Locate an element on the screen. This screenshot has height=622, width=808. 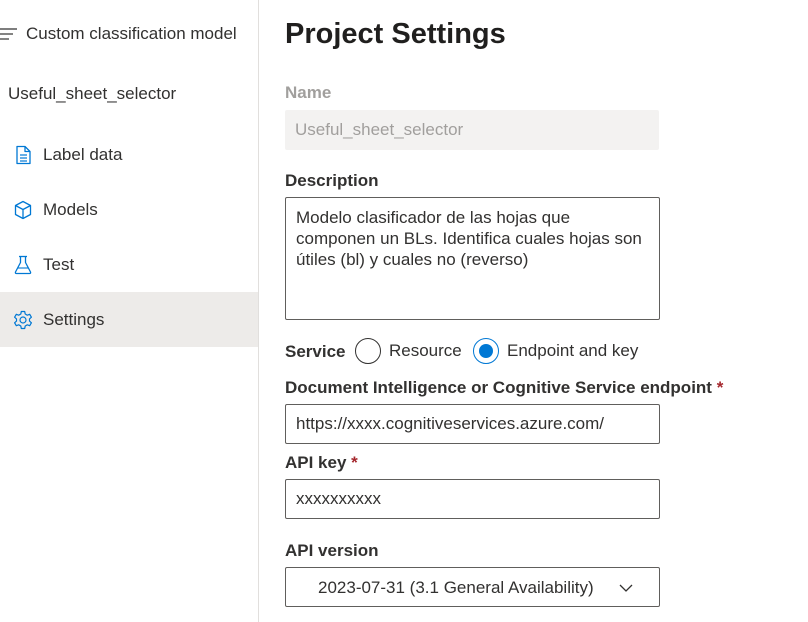
page-title: Project Settings is located at coordinates (395, 34).